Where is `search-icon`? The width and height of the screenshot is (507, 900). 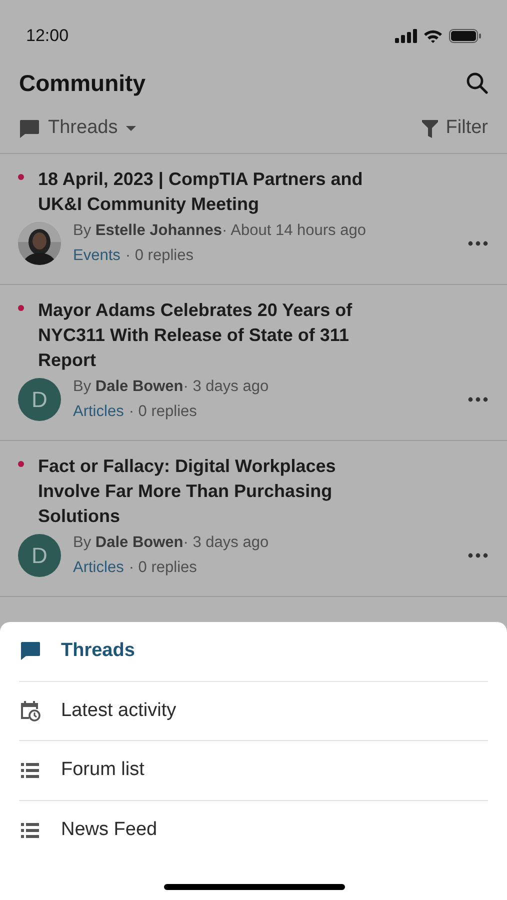 search-icon is located at coordinates (477, 83).